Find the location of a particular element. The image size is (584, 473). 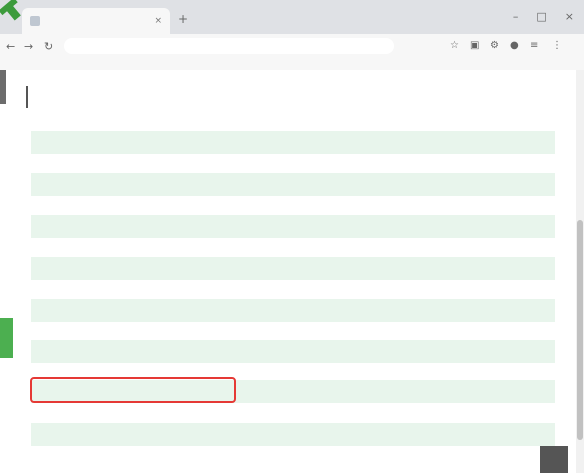

forward-button: → is located at coordinates (28, 46).